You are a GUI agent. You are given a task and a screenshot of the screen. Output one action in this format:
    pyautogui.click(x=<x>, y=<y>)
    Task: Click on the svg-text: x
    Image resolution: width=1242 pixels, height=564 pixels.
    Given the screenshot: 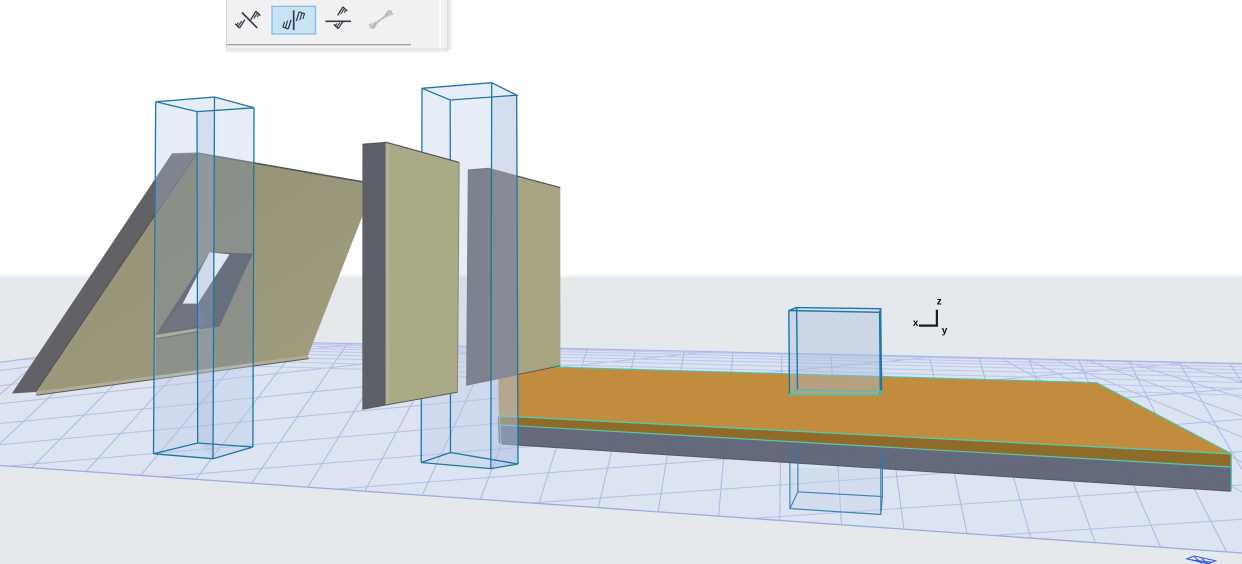 What is the action you would take?
    pyautogui.click(x=916, y=323)
    